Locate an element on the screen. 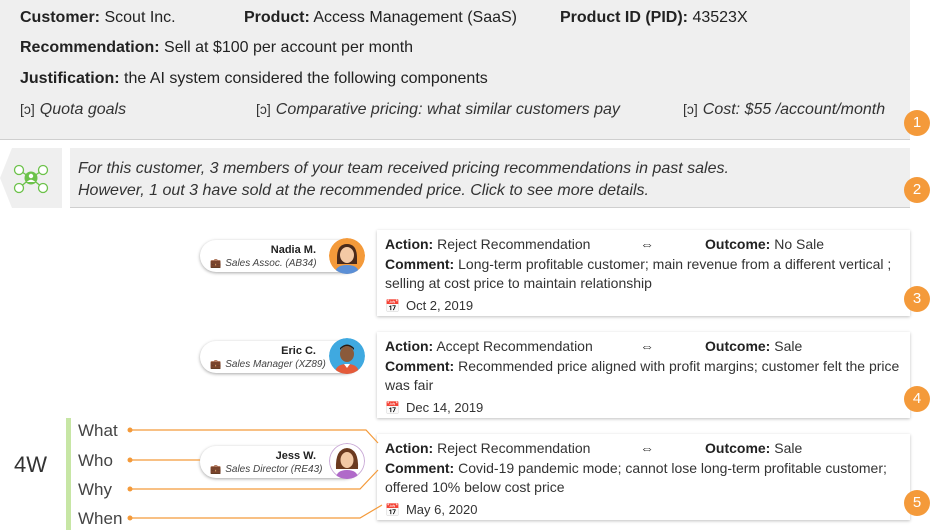 The width and height of the screenshot is (936, 530). person-role: Sales Manager (XZ89) is located at coordinates (275, 364).